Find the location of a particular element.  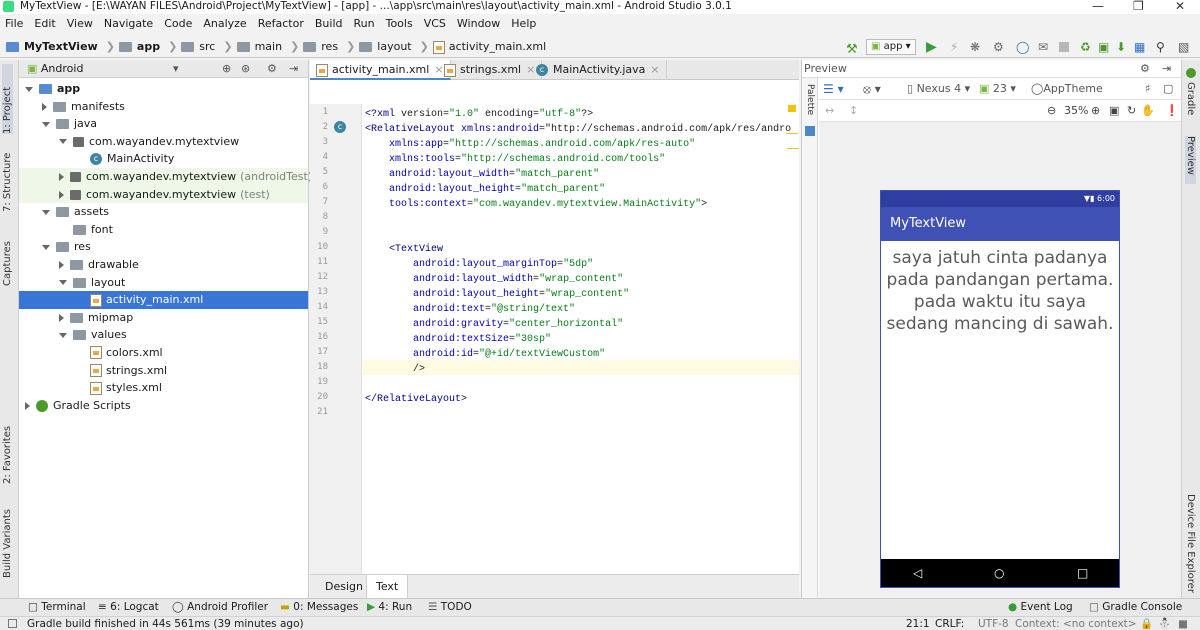

tab-gradle: Gradle is located at coordinates (1190, 107).